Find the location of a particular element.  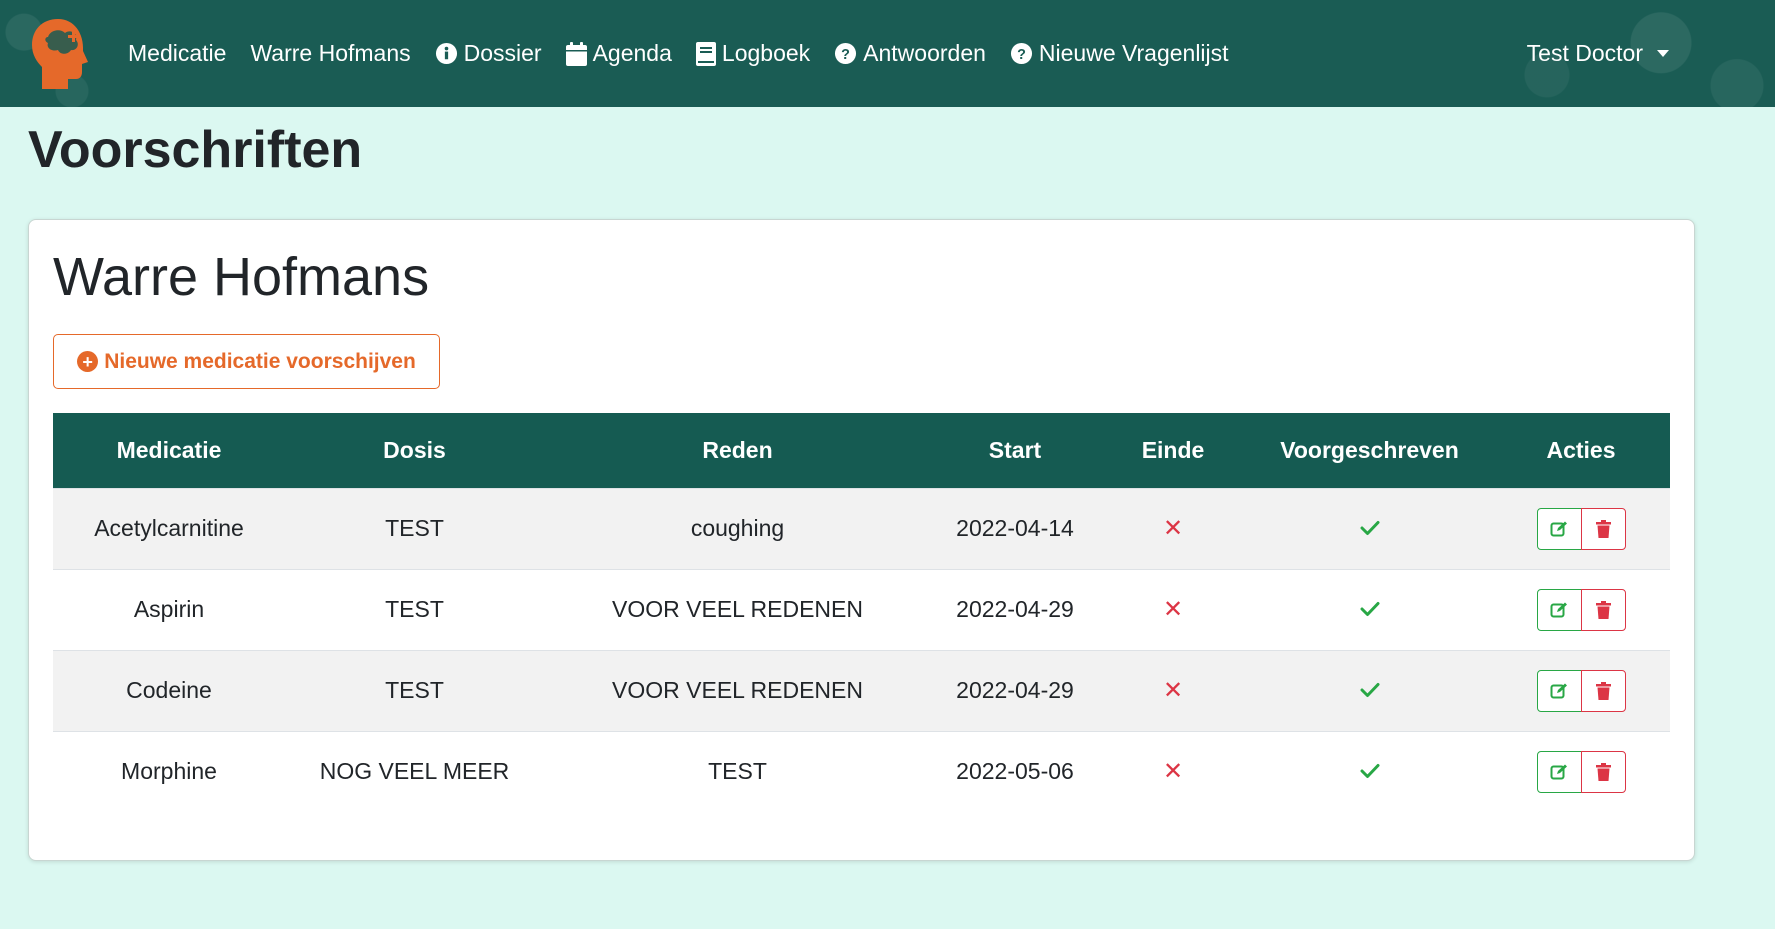

cell-reden: coughing is located at coordinates (737, 528).